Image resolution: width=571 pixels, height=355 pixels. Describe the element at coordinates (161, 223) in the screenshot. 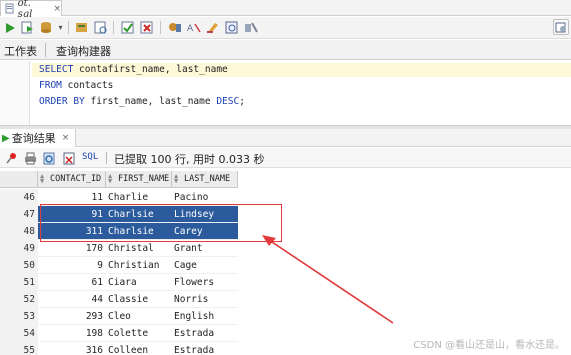

I see `highlight-annotation-box` at that location.